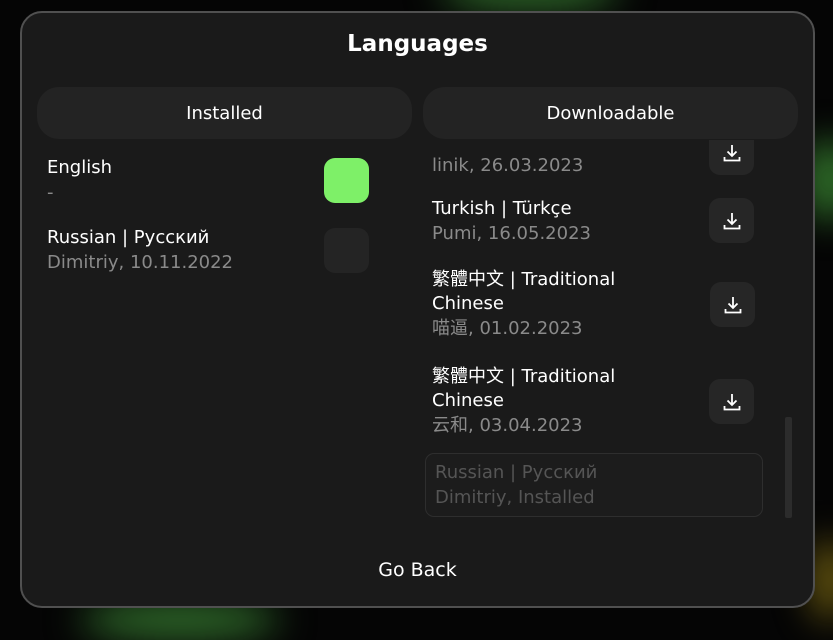 This screenshot has width=833, height=640. I want to click on language-author: Pumi, 16.05.2023, so click(511, 233).